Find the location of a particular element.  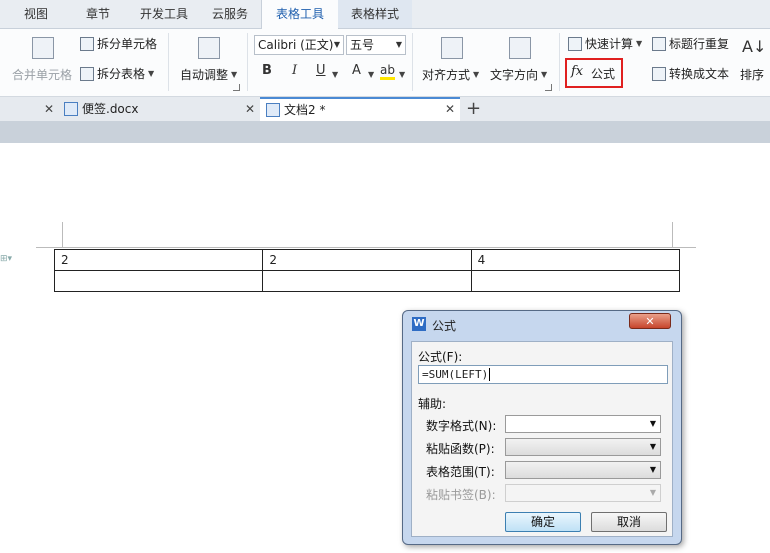

paste-bookmark-label: 粘贴书签(B): is located at coordinates (461, 495).